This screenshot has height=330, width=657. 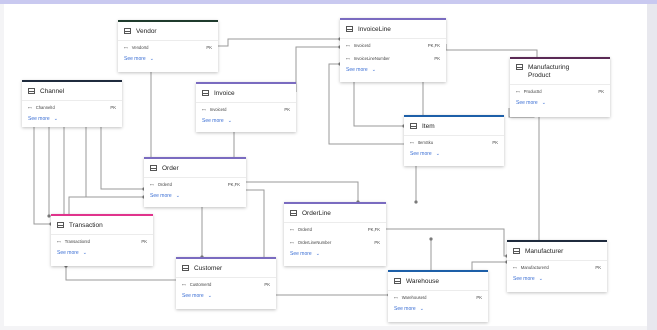 I want to click on column-name: TransactionId, so click(x=77, y=241).